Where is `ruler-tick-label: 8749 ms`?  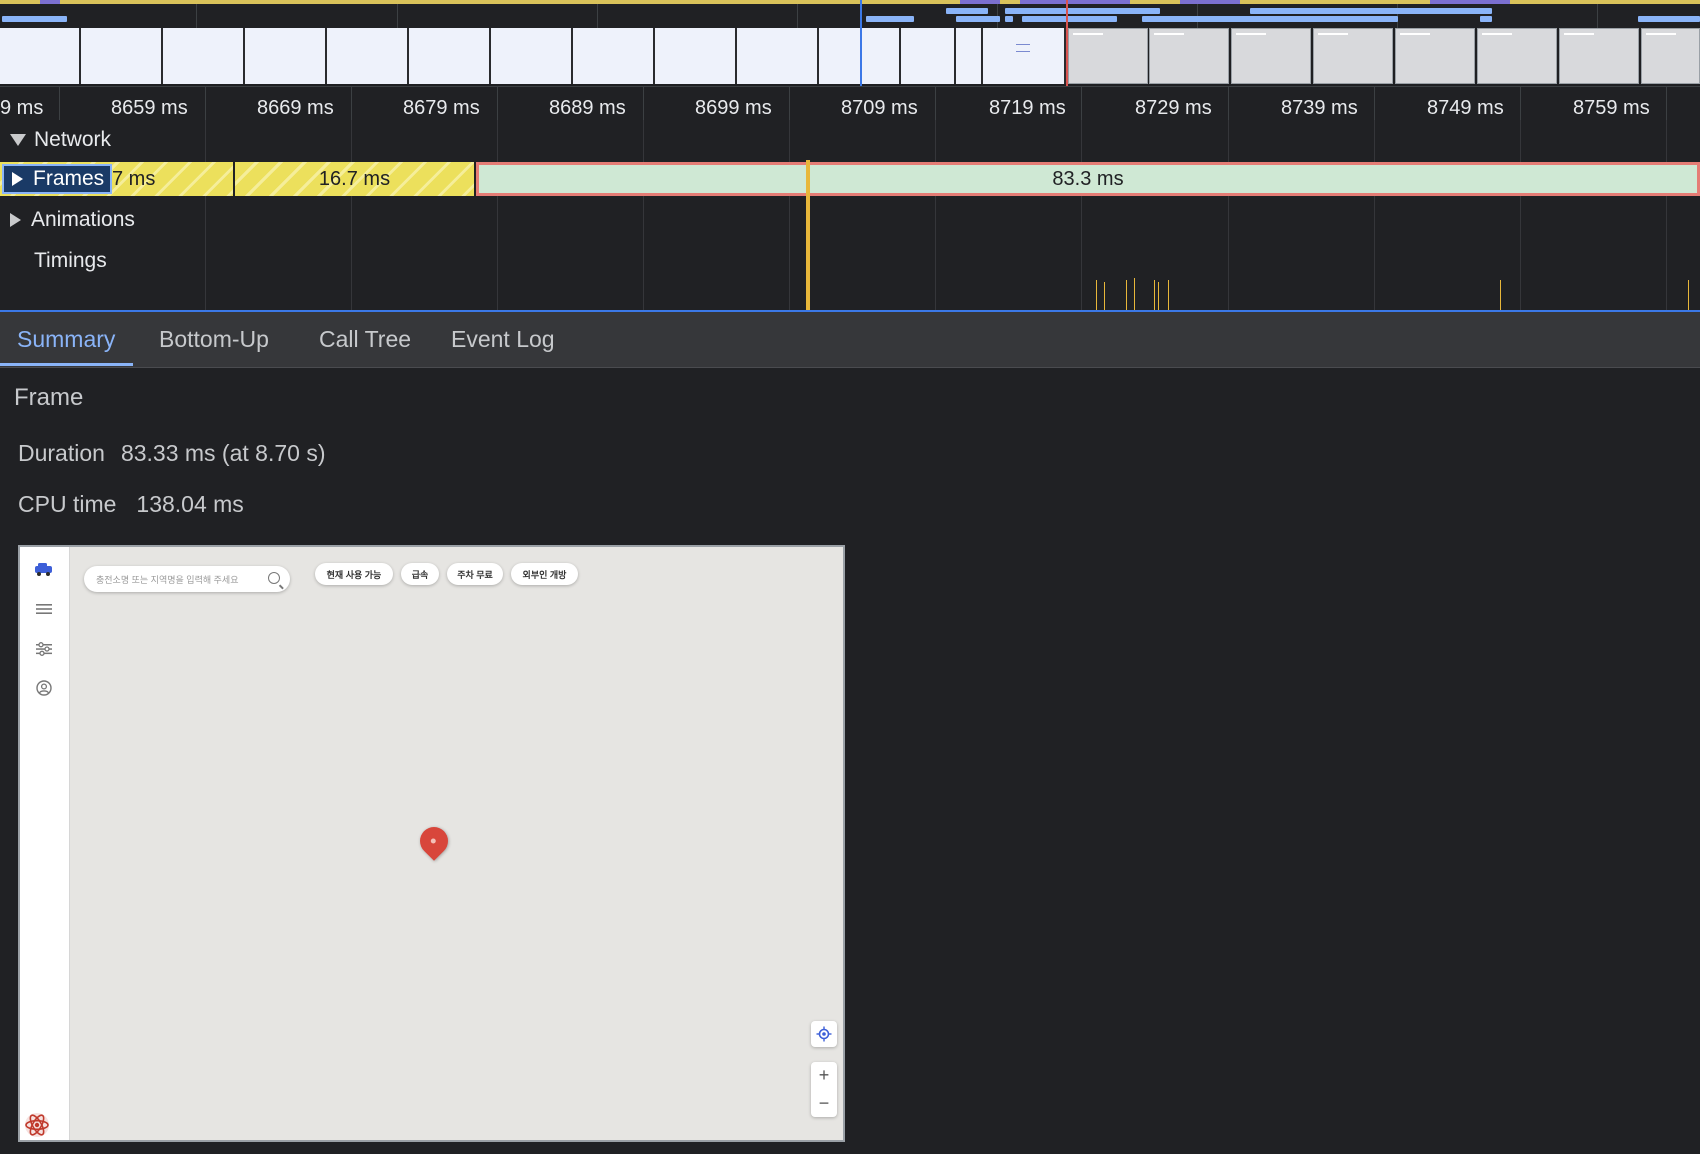 ruler-tick-label: 8749 ms is located at coordinates (1465, 108).